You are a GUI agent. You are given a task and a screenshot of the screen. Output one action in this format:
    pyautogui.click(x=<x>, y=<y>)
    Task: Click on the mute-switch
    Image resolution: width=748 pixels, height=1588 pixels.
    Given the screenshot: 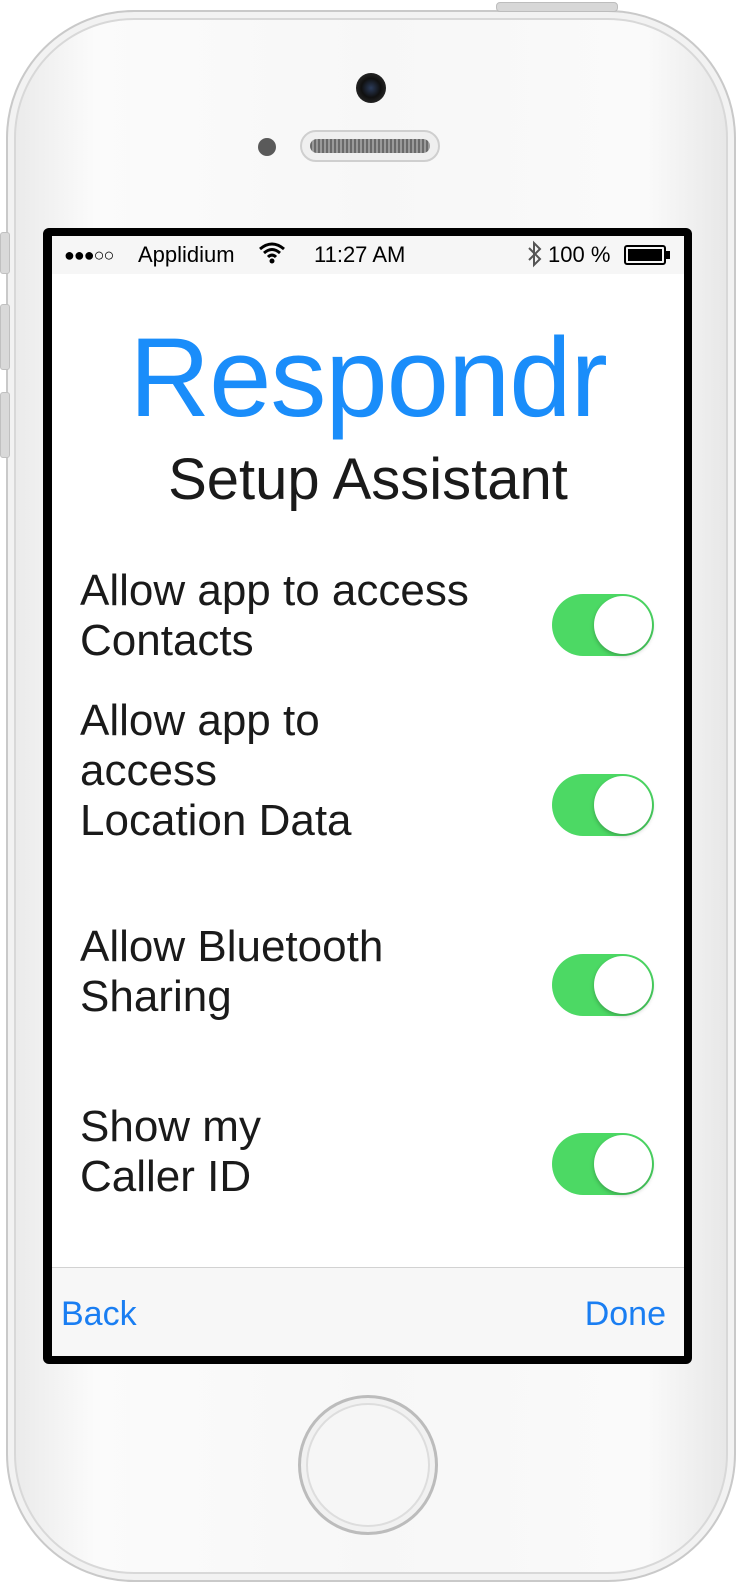 What is the action you would take?
    pyautogui.click(x=5, y=253)
    